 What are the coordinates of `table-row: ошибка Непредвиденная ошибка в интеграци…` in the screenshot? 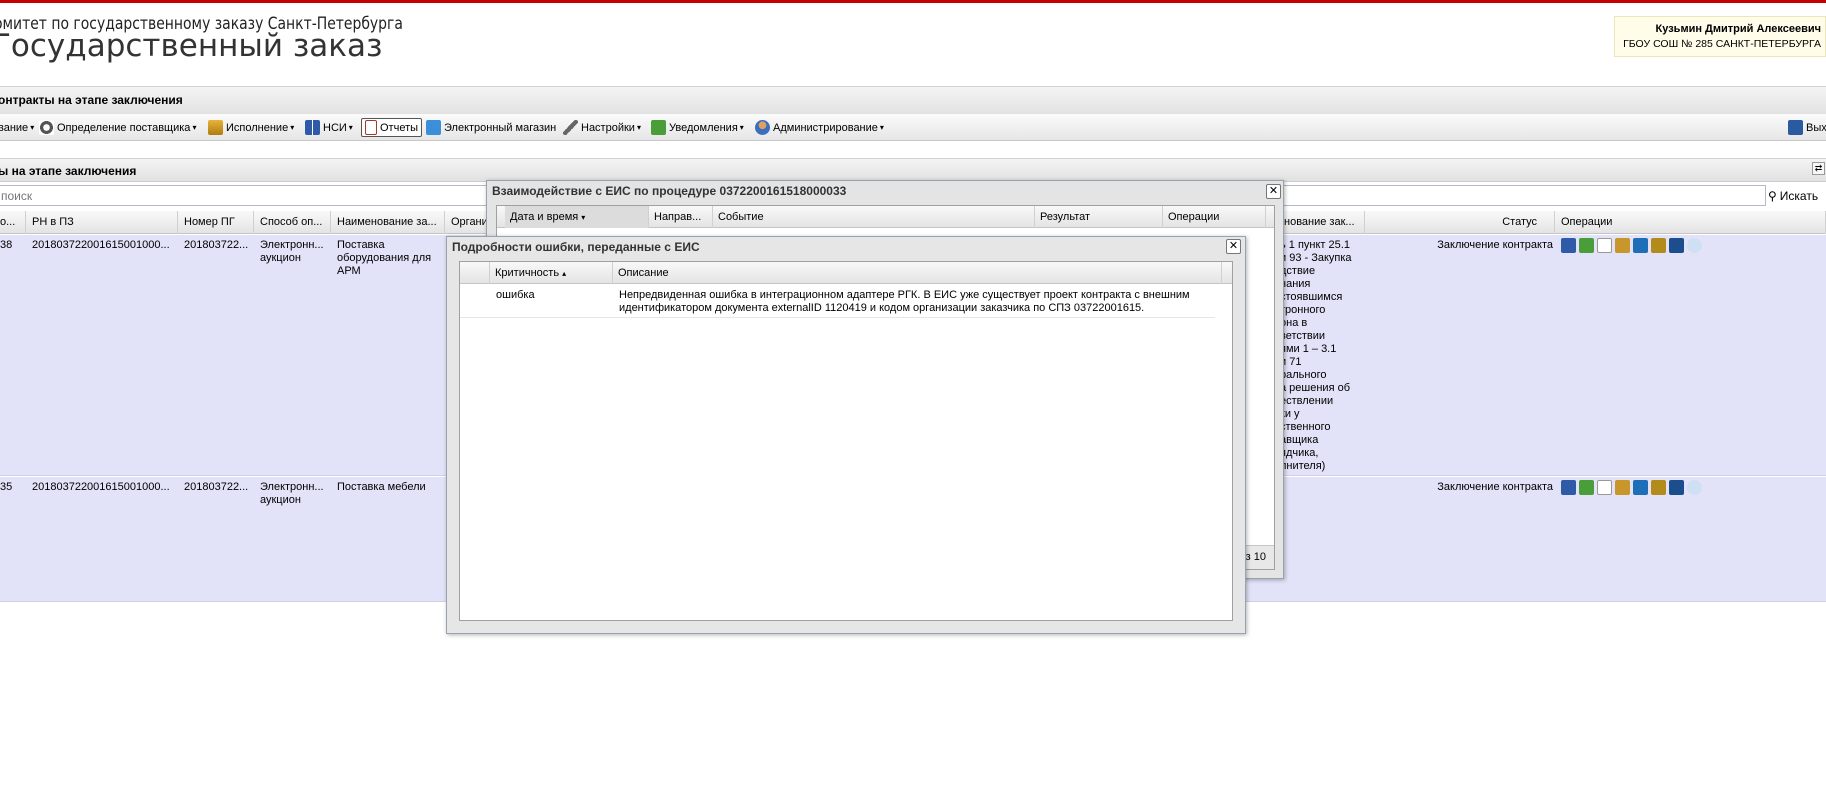 It's located at (837, 301).